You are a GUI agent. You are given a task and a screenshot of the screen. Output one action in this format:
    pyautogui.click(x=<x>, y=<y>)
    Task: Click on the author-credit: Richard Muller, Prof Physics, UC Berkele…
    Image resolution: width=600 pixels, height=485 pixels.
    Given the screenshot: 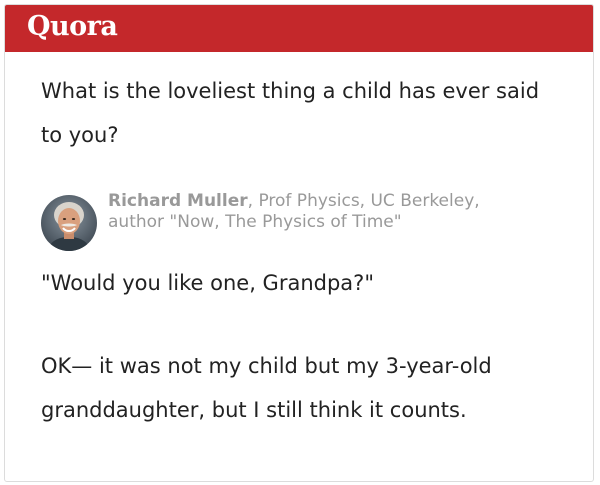 What is the action you would take?
    pyautogui.click(x=298, y=212)
    